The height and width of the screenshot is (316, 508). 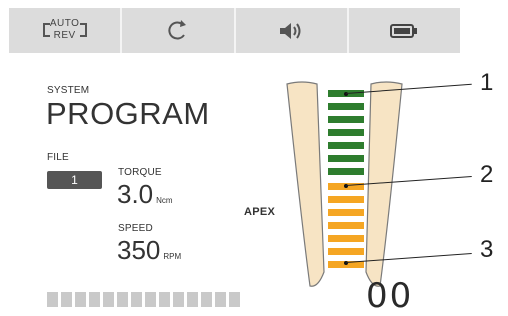 What do you see at coordinates (143, 299) in the screenshot?
I see `progress-segment-bar` at bounding box center [143, 299].